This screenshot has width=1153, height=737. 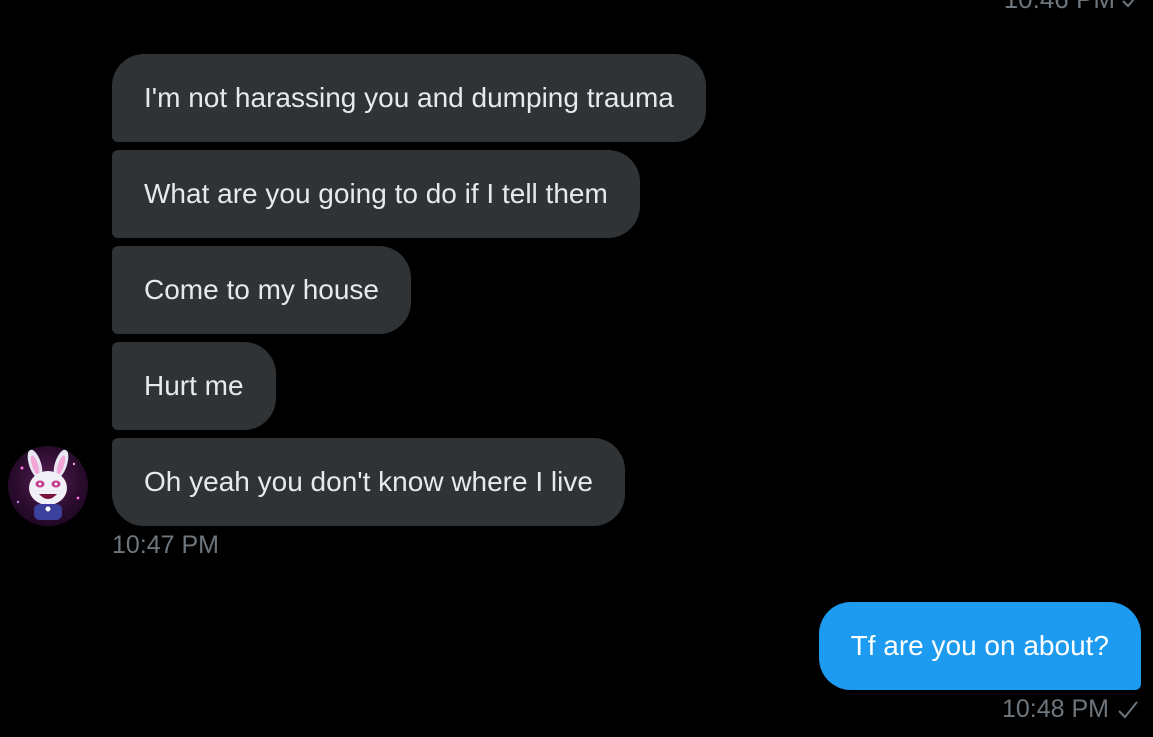 What do you see at coordinates (409, 98) in the screenshot?
I see `incoming-message: I'm not harassing you and dumping trauma` at bounding box center [409, 98].